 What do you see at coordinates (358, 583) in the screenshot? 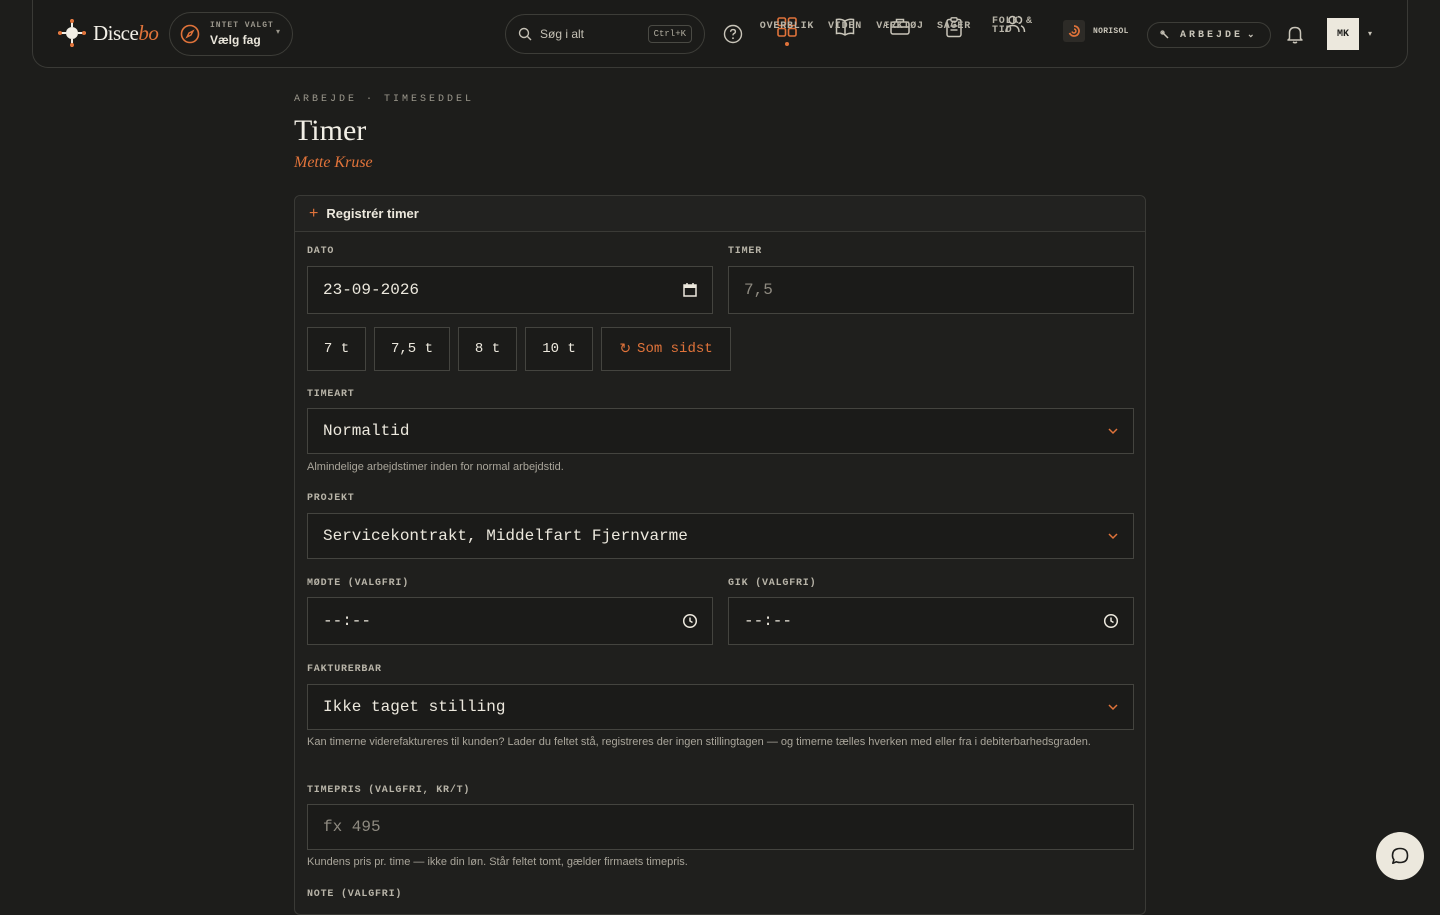
I see `start-time-label: MØDTE (VALGFRI)` at bounding box center [358, 583].